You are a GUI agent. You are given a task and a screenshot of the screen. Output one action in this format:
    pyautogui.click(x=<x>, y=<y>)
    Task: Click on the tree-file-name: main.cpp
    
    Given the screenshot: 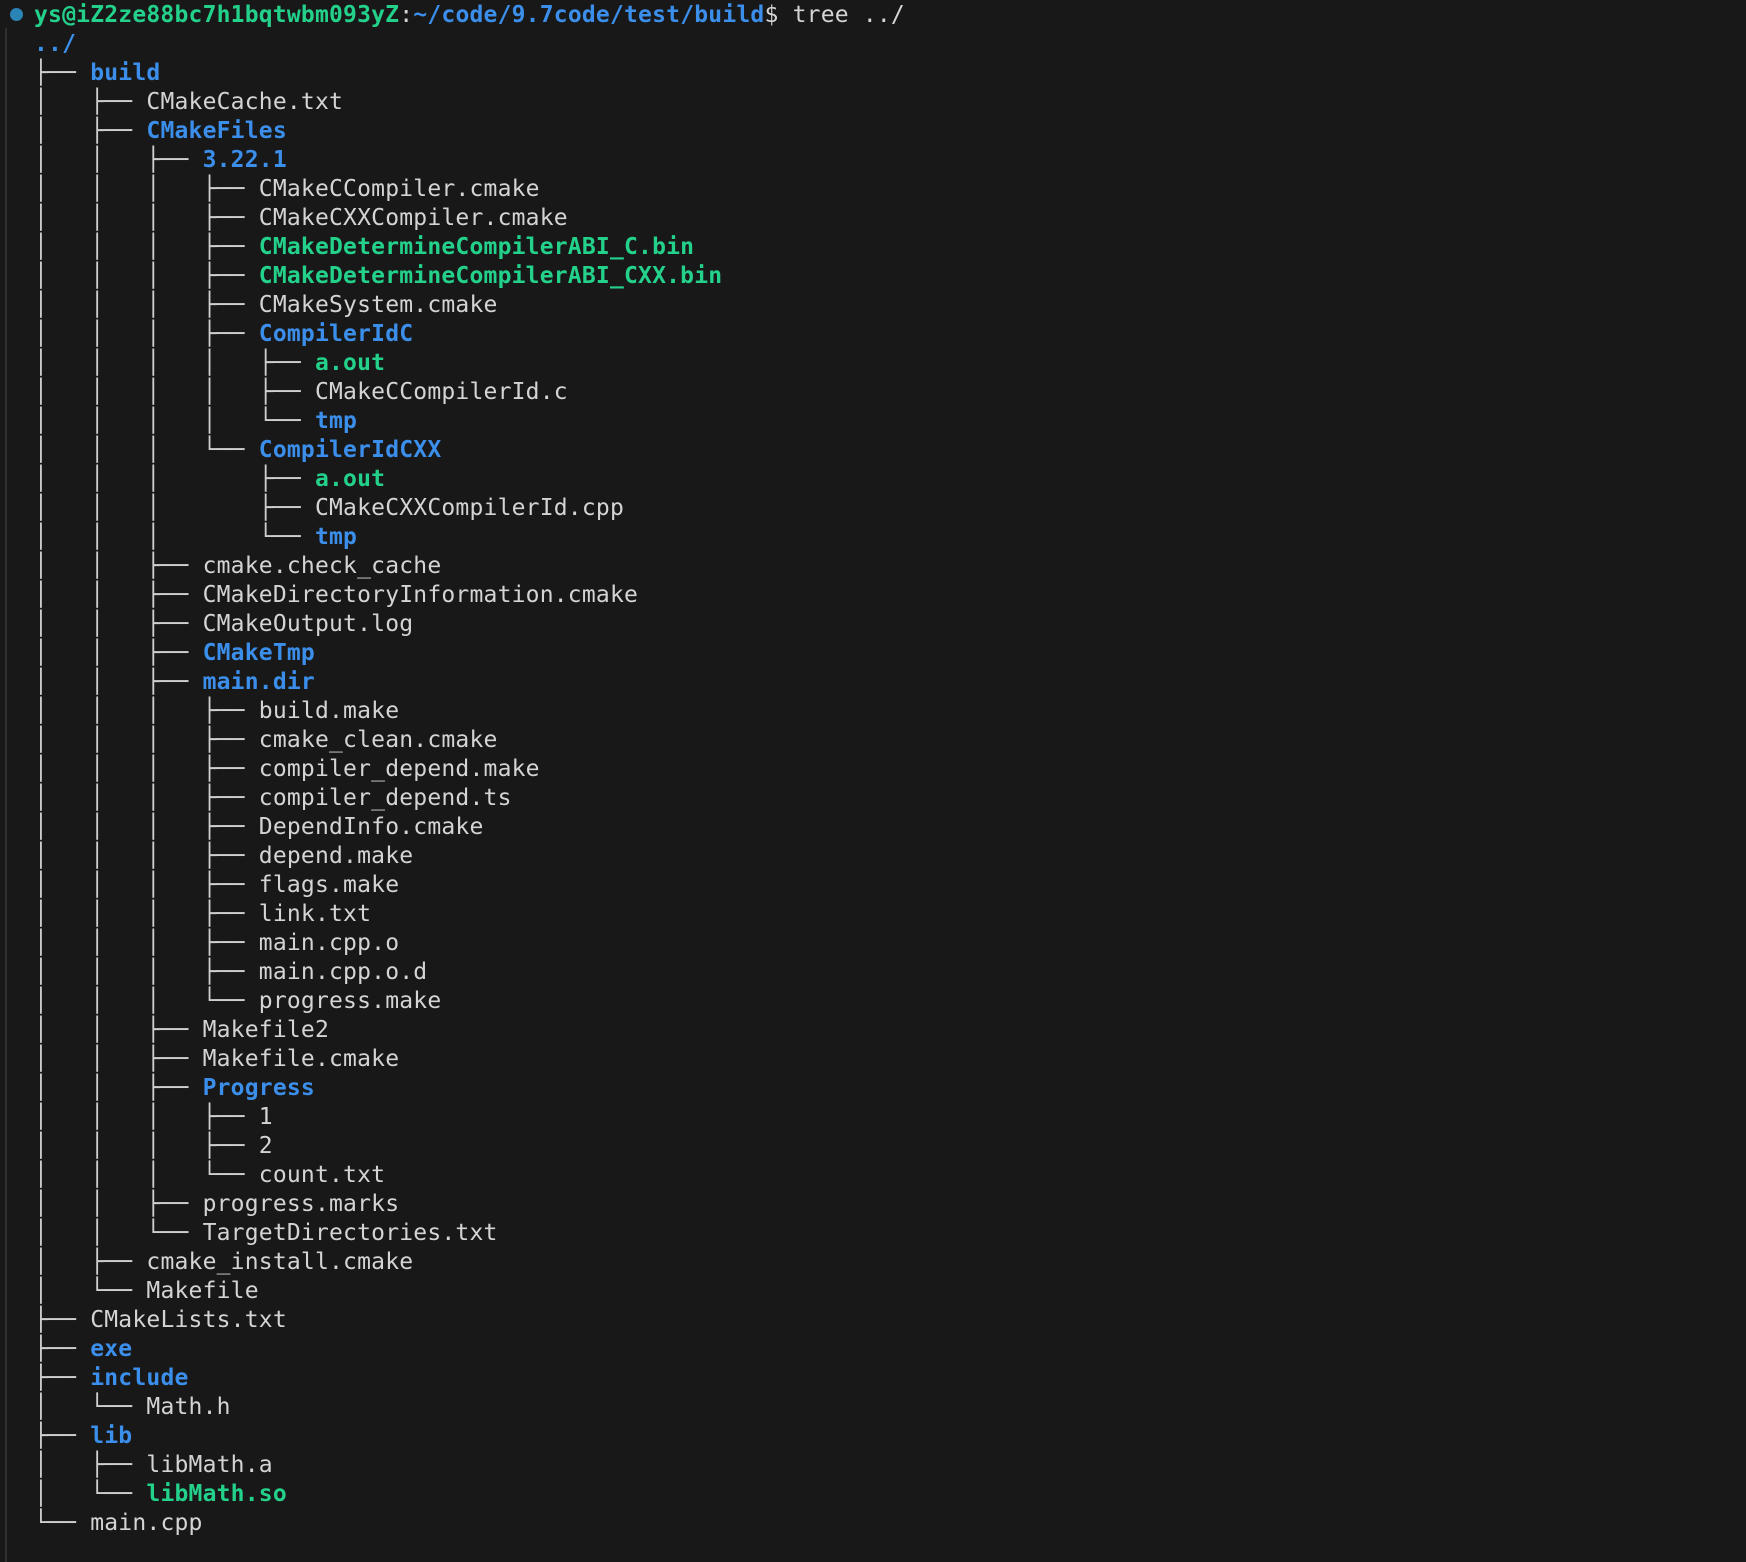 What is the action you would take?
    pyautogui.click(x=146, y=1523)
    